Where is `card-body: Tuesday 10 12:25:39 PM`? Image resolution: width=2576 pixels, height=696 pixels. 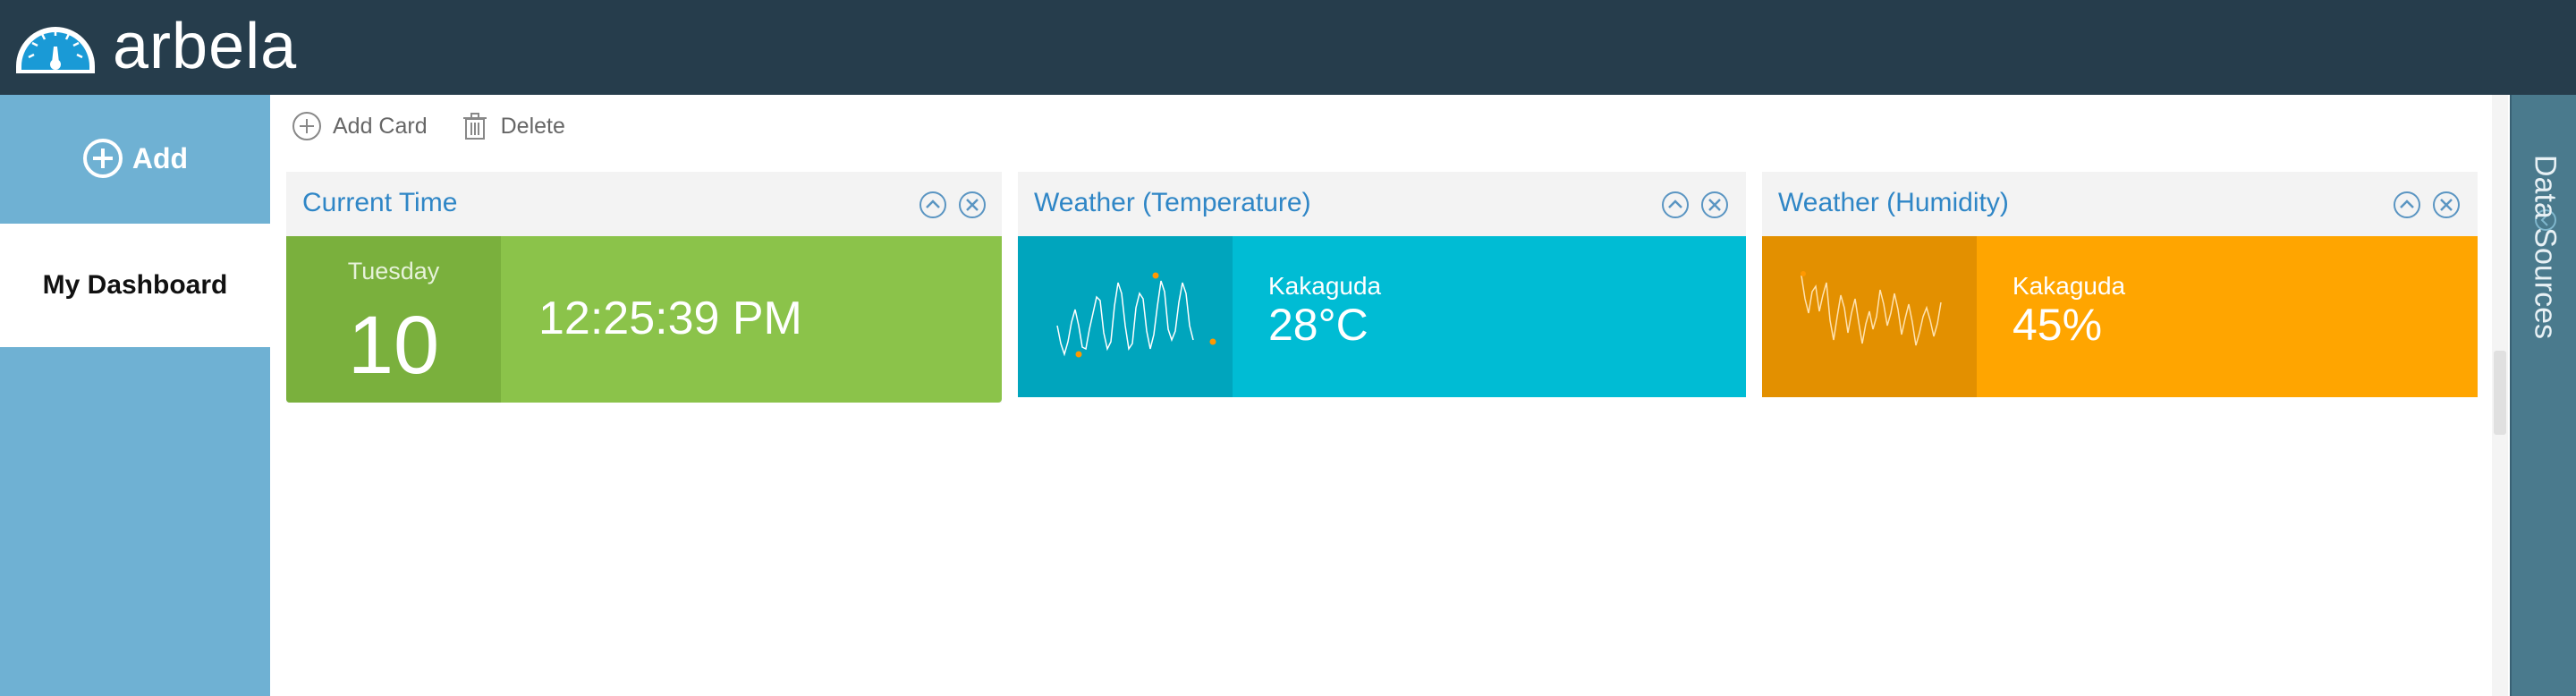
card-body: Tuesday 10 12:25:39 PM is located at coordinates (644, 319).